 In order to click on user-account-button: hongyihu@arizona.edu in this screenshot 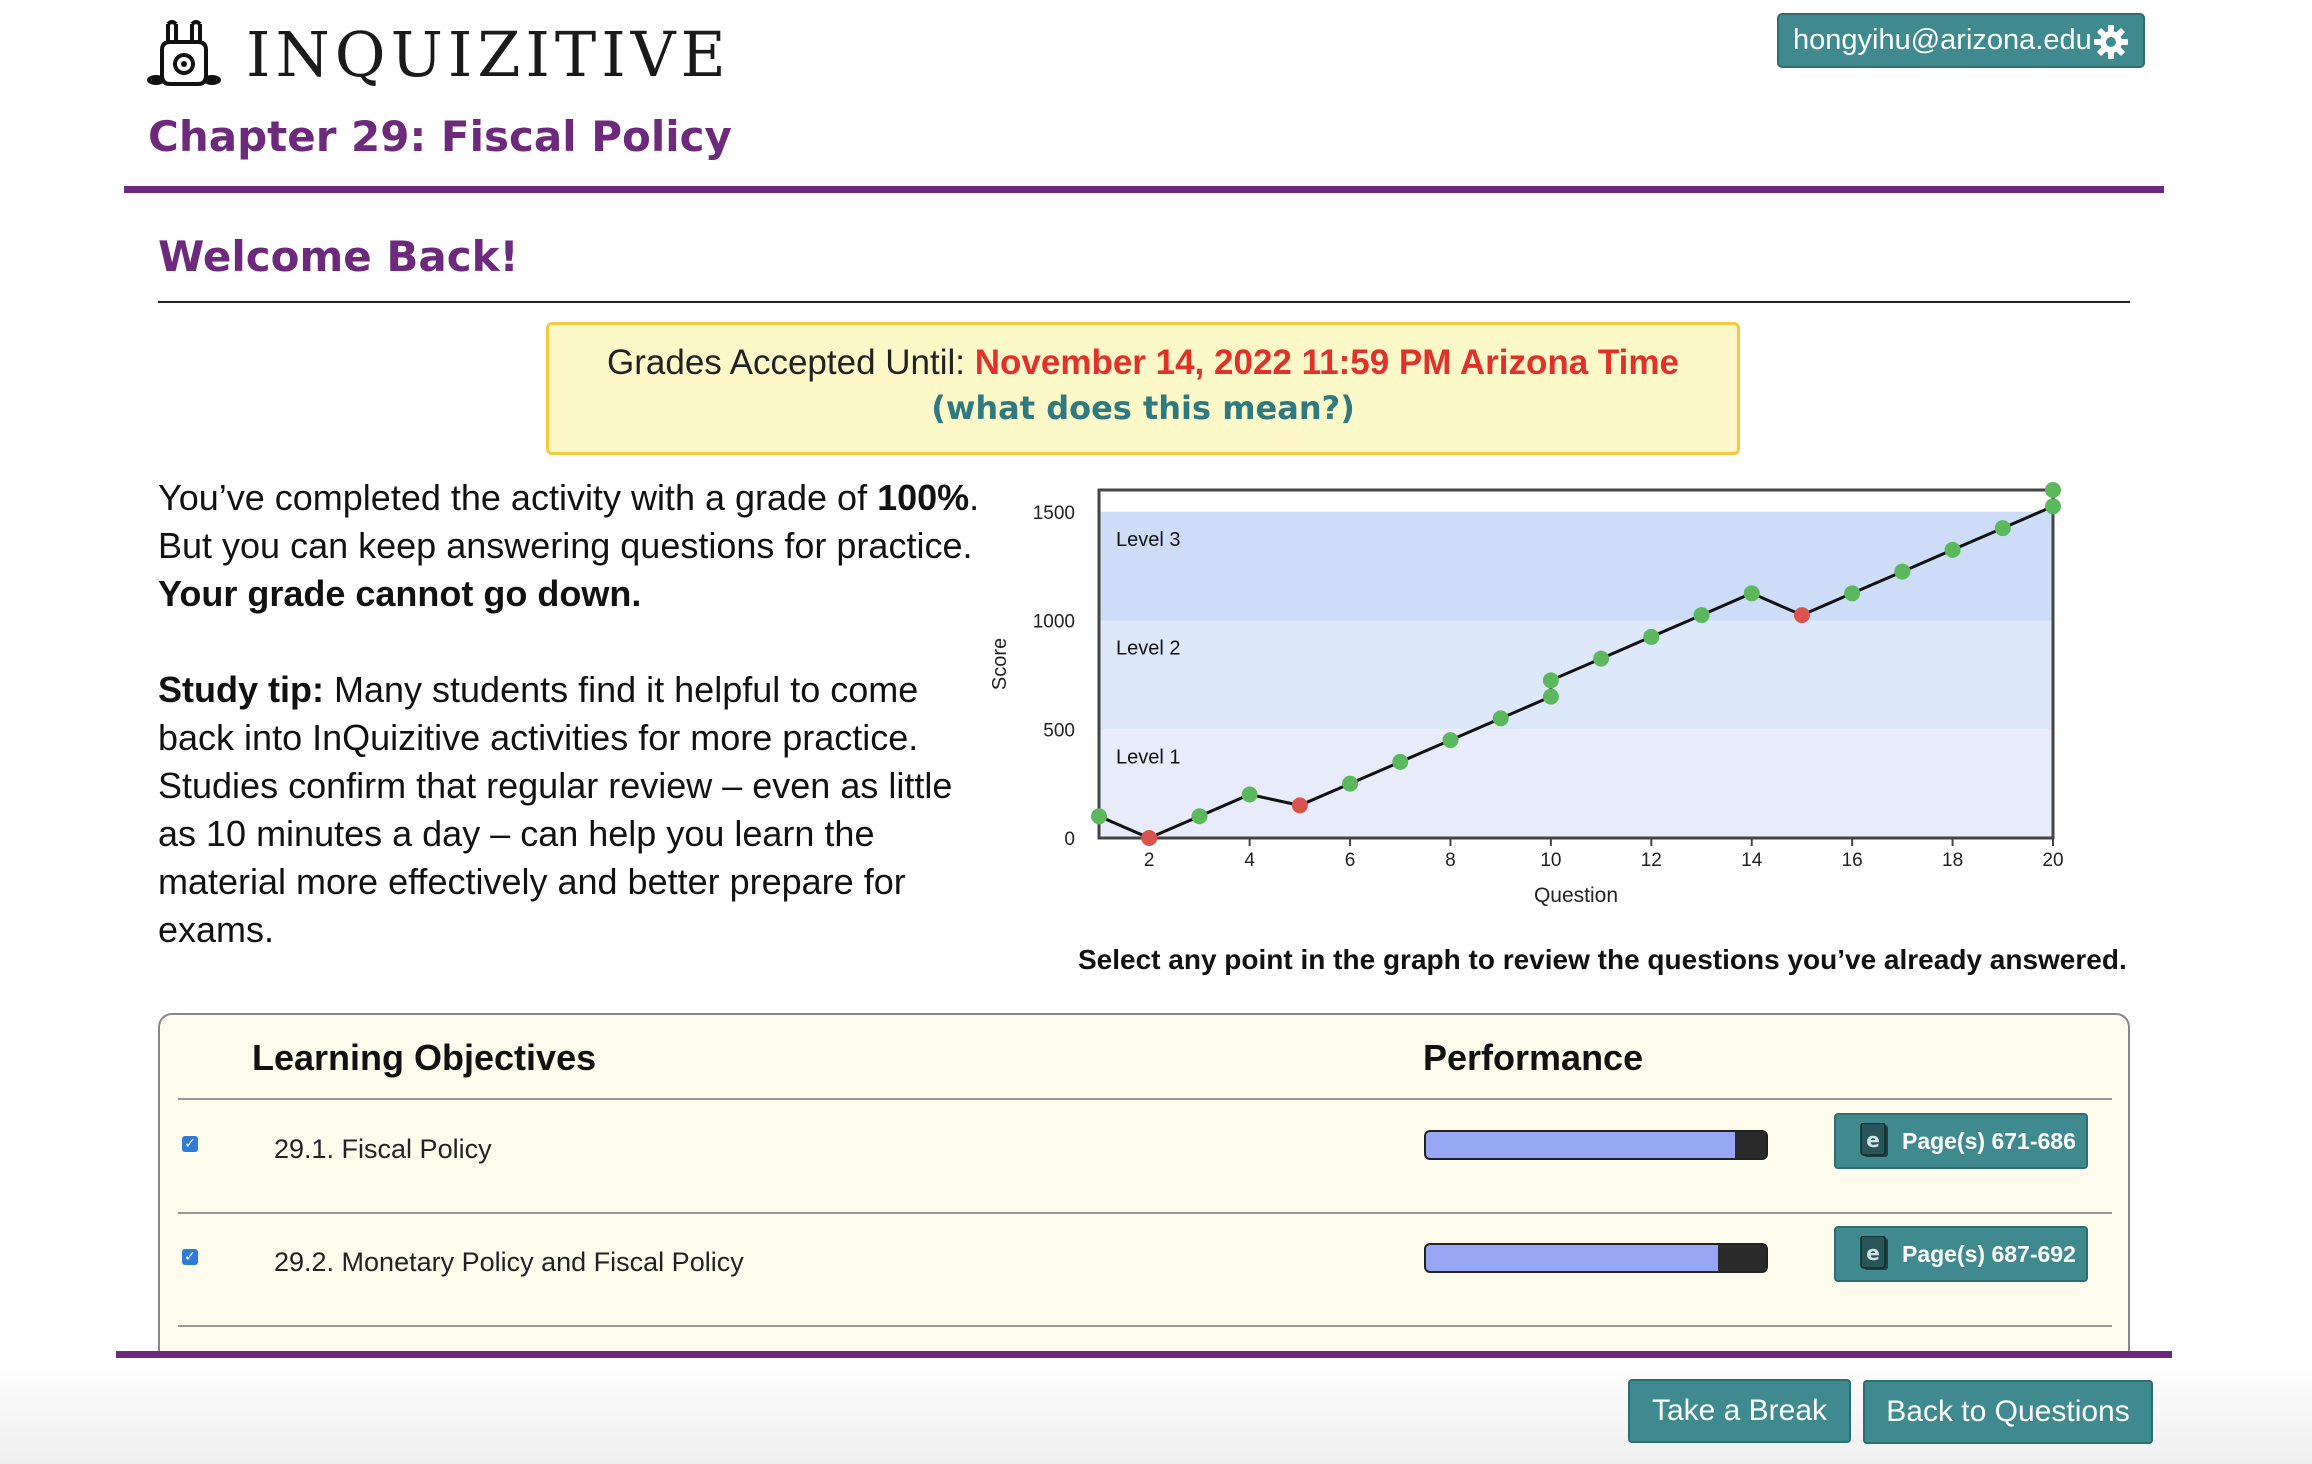, I will do `click(1961, 40)`.